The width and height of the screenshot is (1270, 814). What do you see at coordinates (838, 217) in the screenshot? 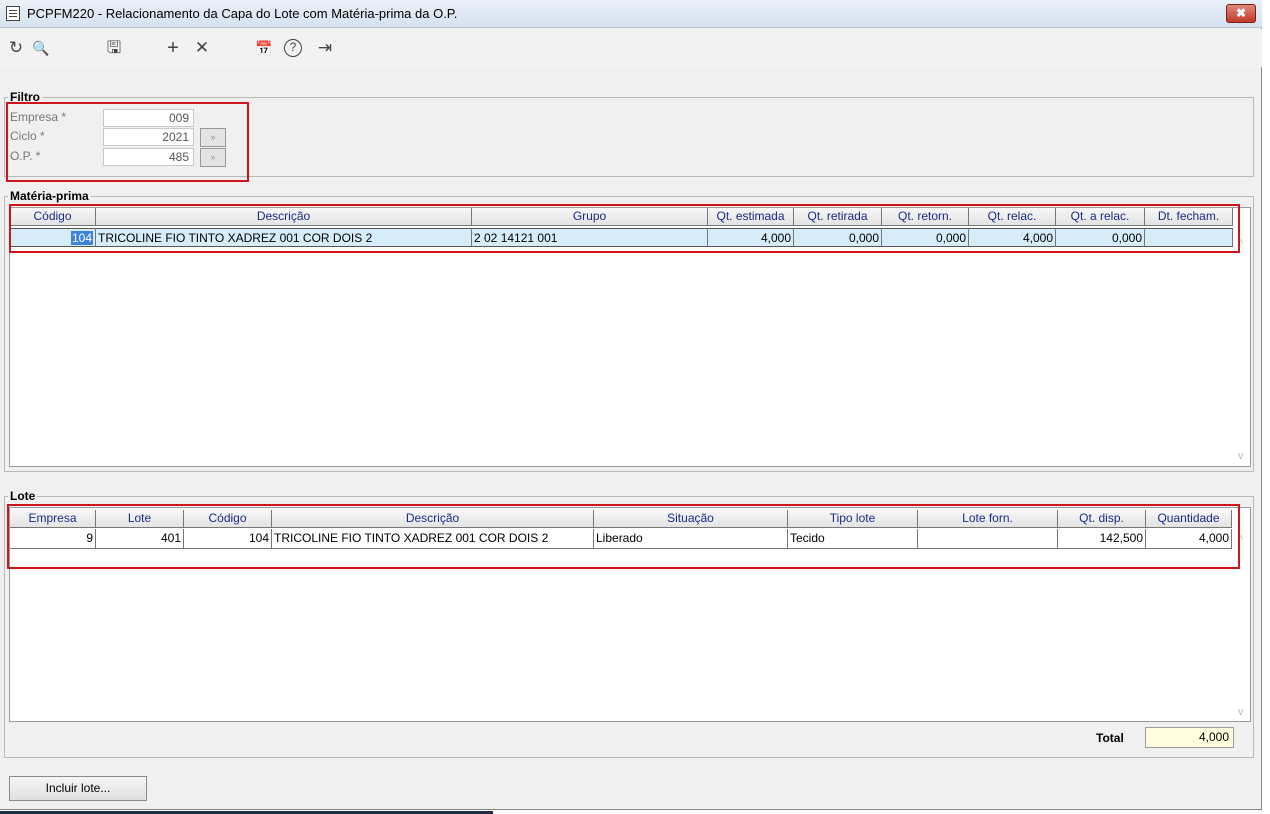
I see `col-qt-retirada: Qt. retirada` at bounding box center [838, 217].